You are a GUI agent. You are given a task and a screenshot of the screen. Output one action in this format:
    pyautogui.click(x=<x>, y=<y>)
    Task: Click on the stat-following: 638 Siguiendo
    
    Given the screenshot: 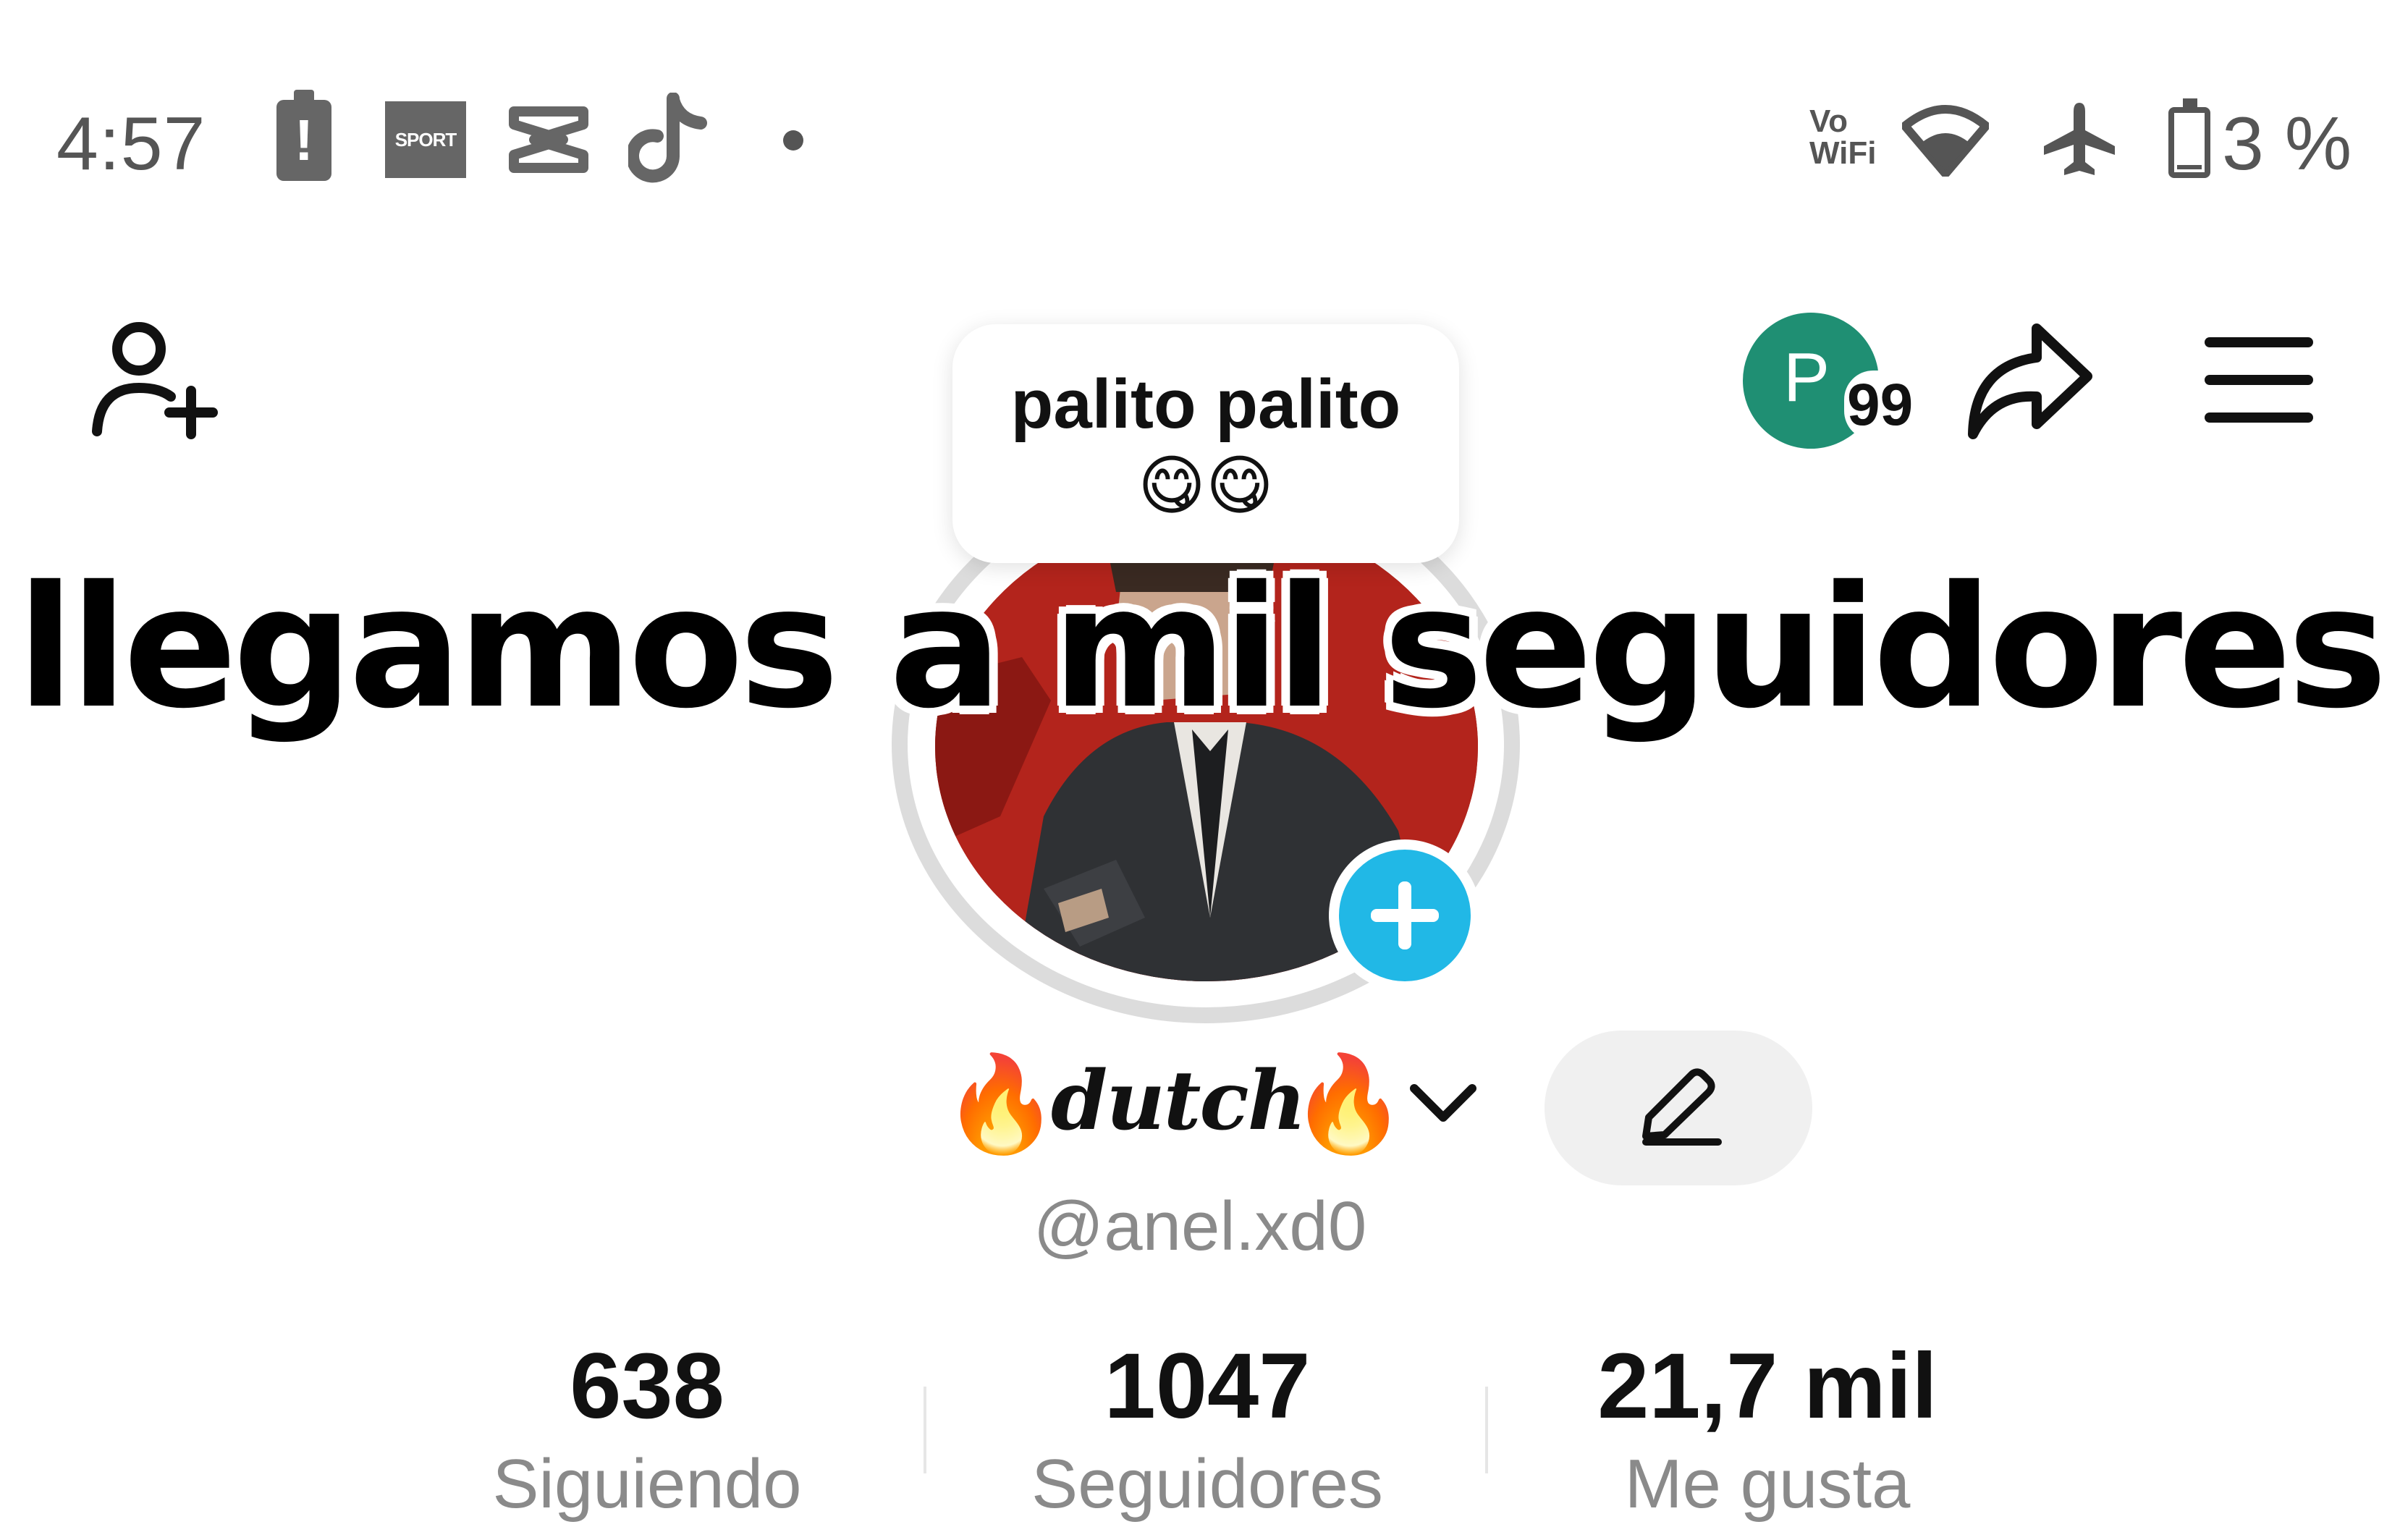 What is the action you would take?
    pyautogui.click(x=647, y=1430)
    